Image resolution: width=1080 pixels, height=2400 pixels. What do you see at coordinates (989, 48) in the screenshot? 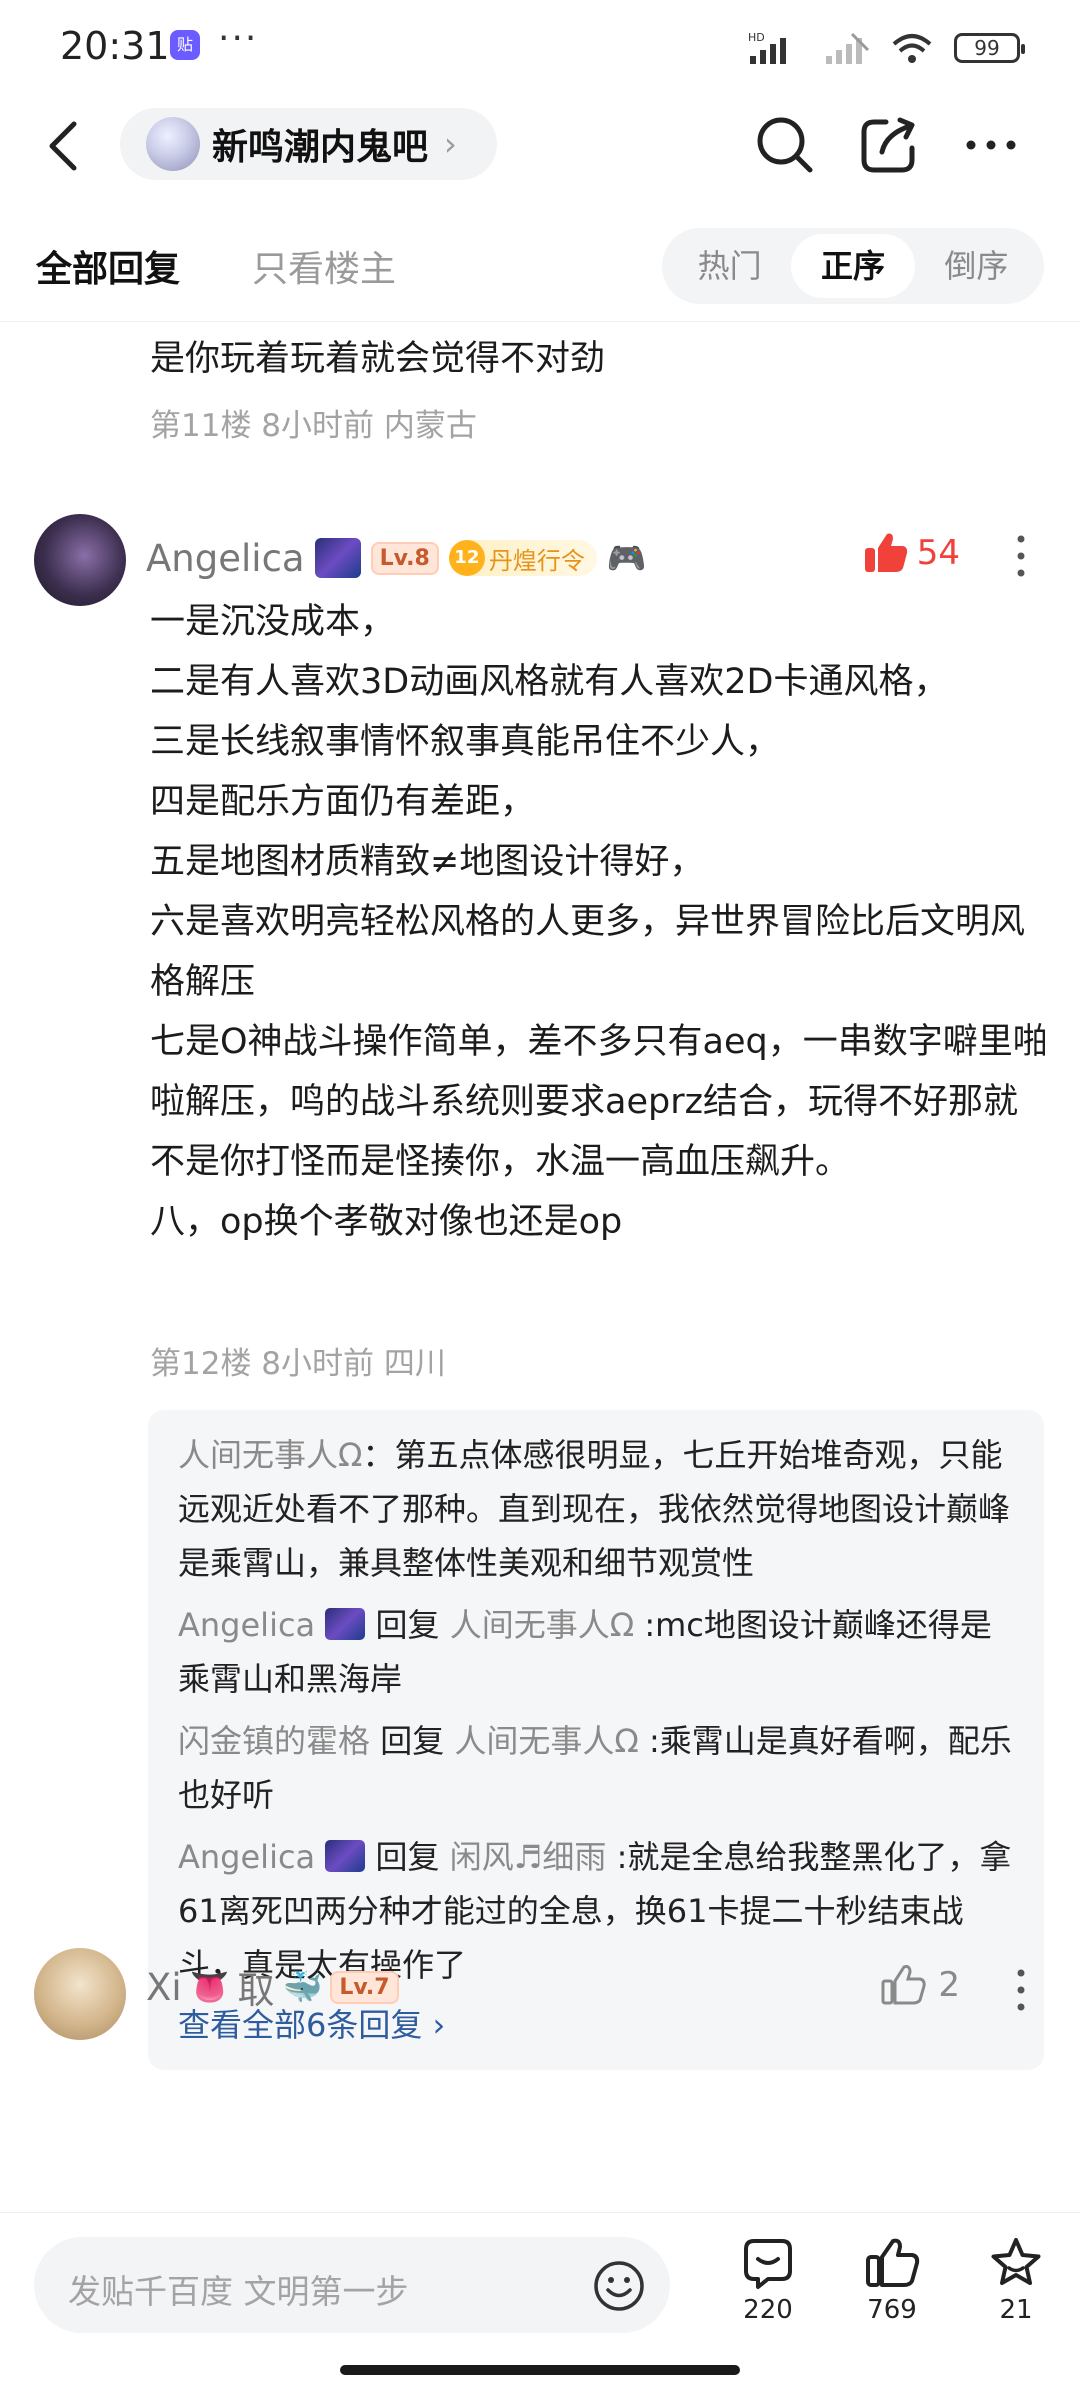
I see `battery-icon: 99` at bounding box center [989, 48].